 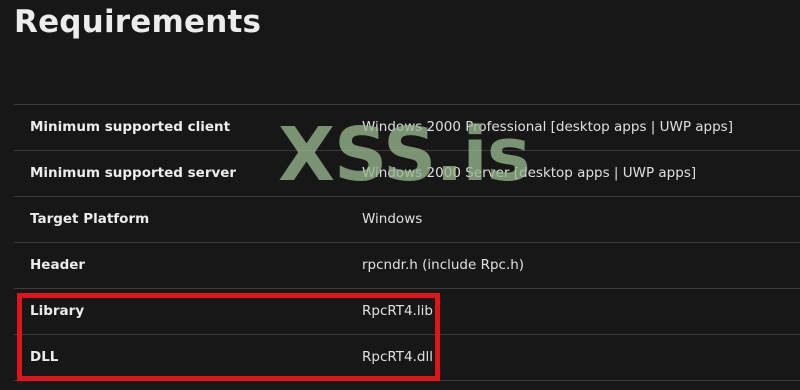 What do you see at coordinates (90, 219) in the screenshot?
I see `row-label: Target Platform` at bounding box center [90, 219].